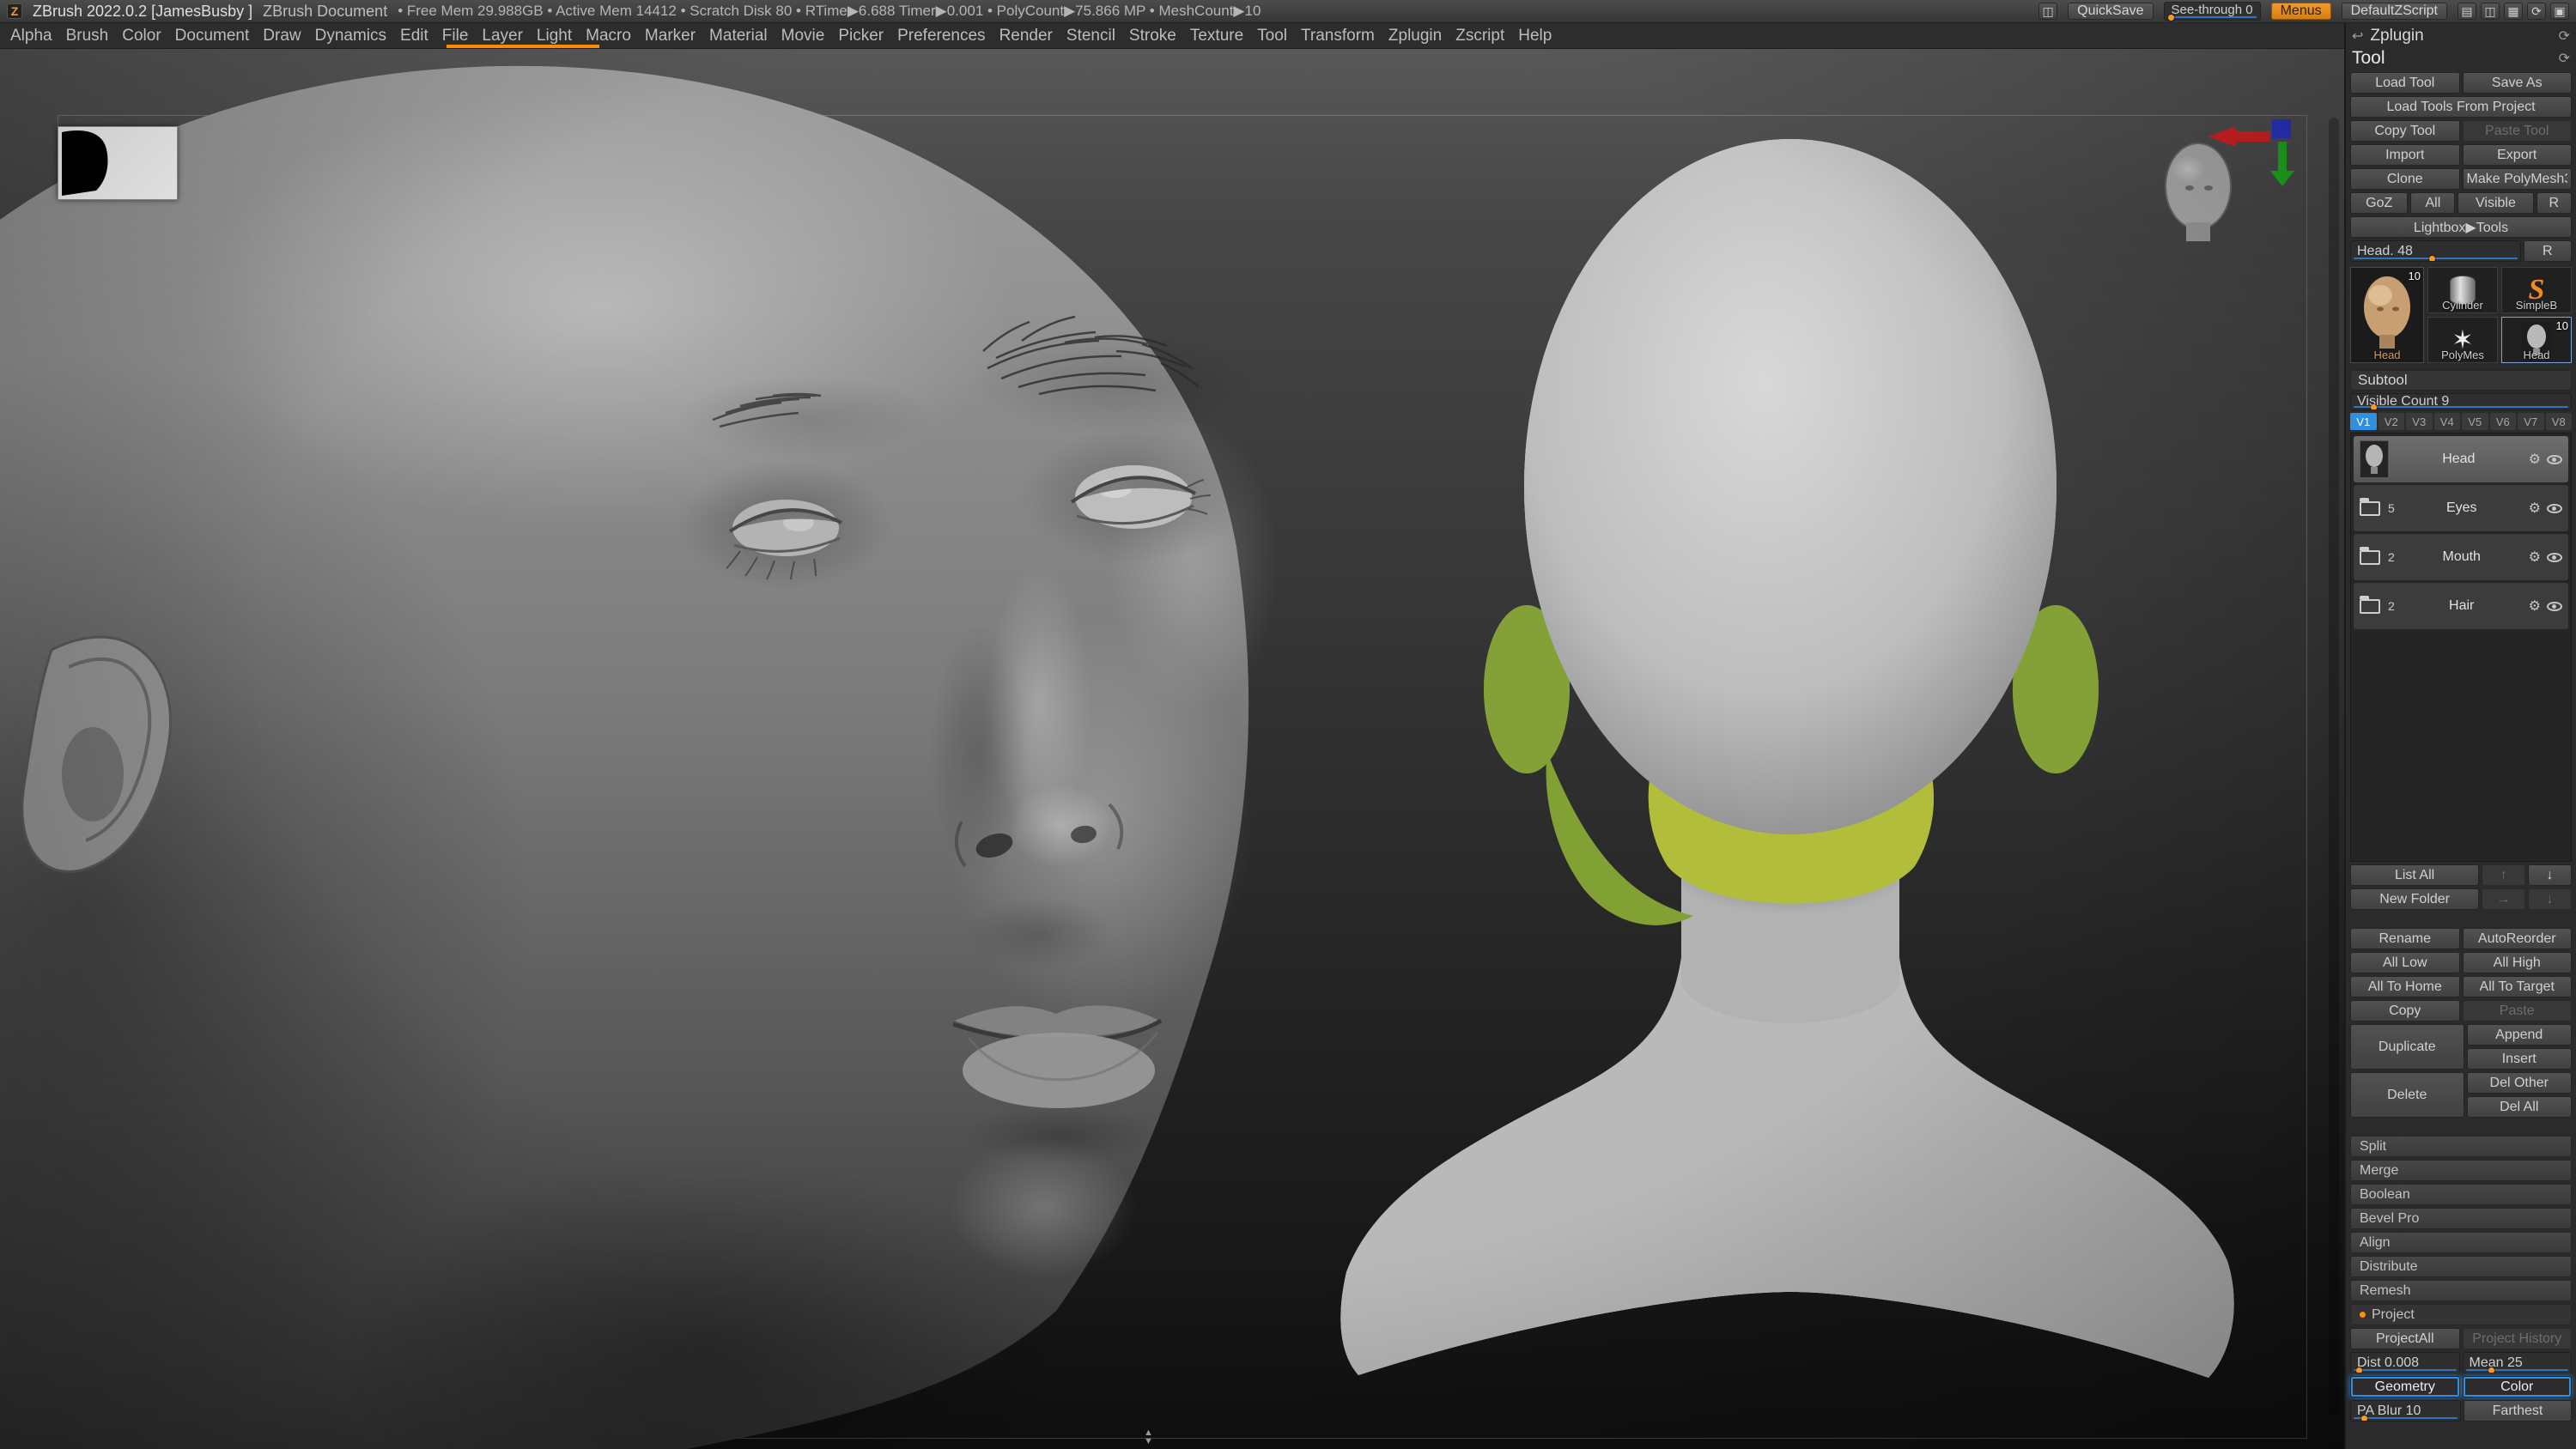  I want to click on tool-thumb-head: 10 Head, so click(2536, 340).